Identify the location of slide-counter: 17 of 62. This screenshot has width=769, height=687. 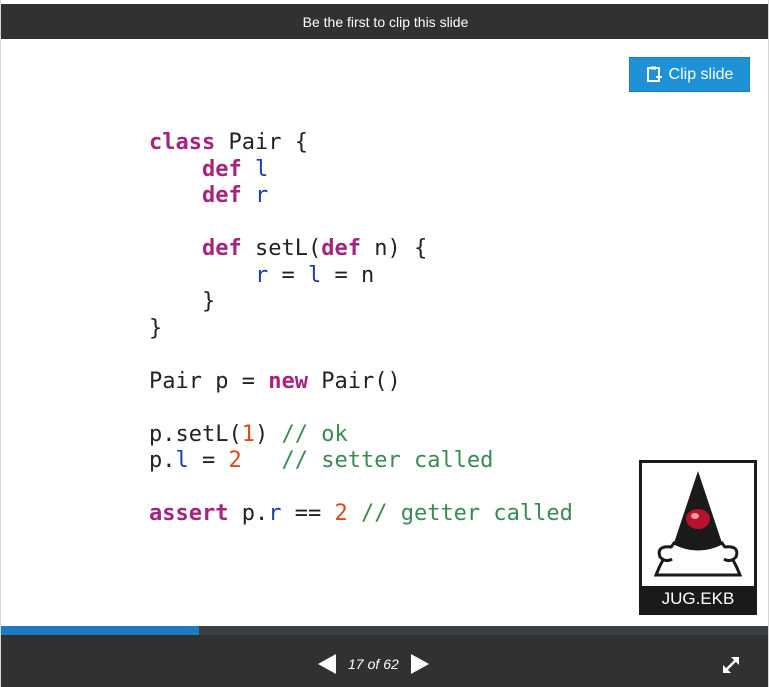
(373, 664).